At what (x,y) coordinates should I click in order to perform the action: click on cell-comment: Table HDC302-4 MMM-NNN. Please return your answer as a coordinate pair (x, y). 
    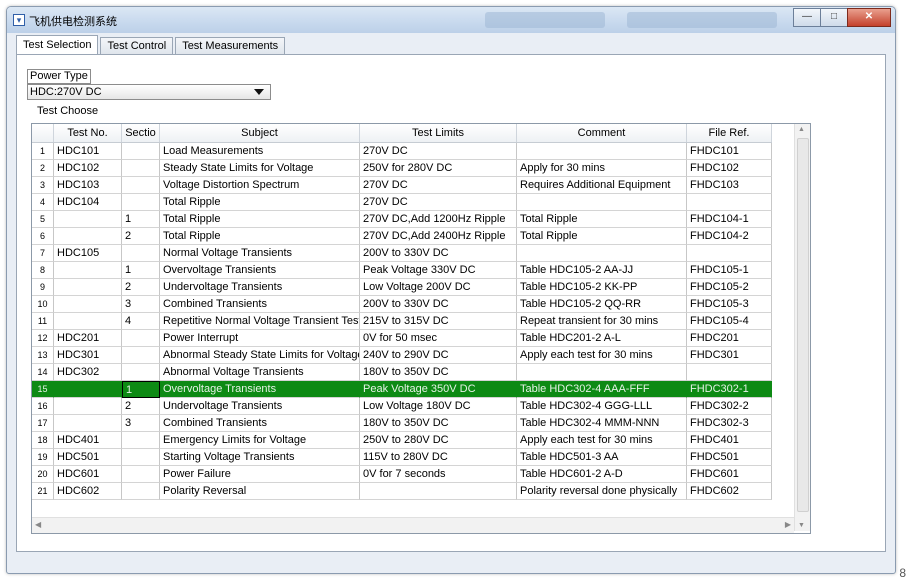
    Looking at the image, I should click on (602, 423).